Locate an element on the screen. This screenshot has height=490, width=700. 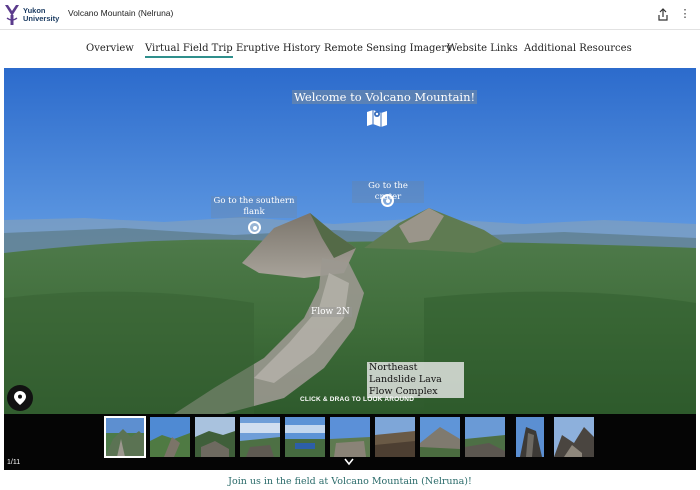
logo-text: Yukon University is located at coordinates (41, 15).